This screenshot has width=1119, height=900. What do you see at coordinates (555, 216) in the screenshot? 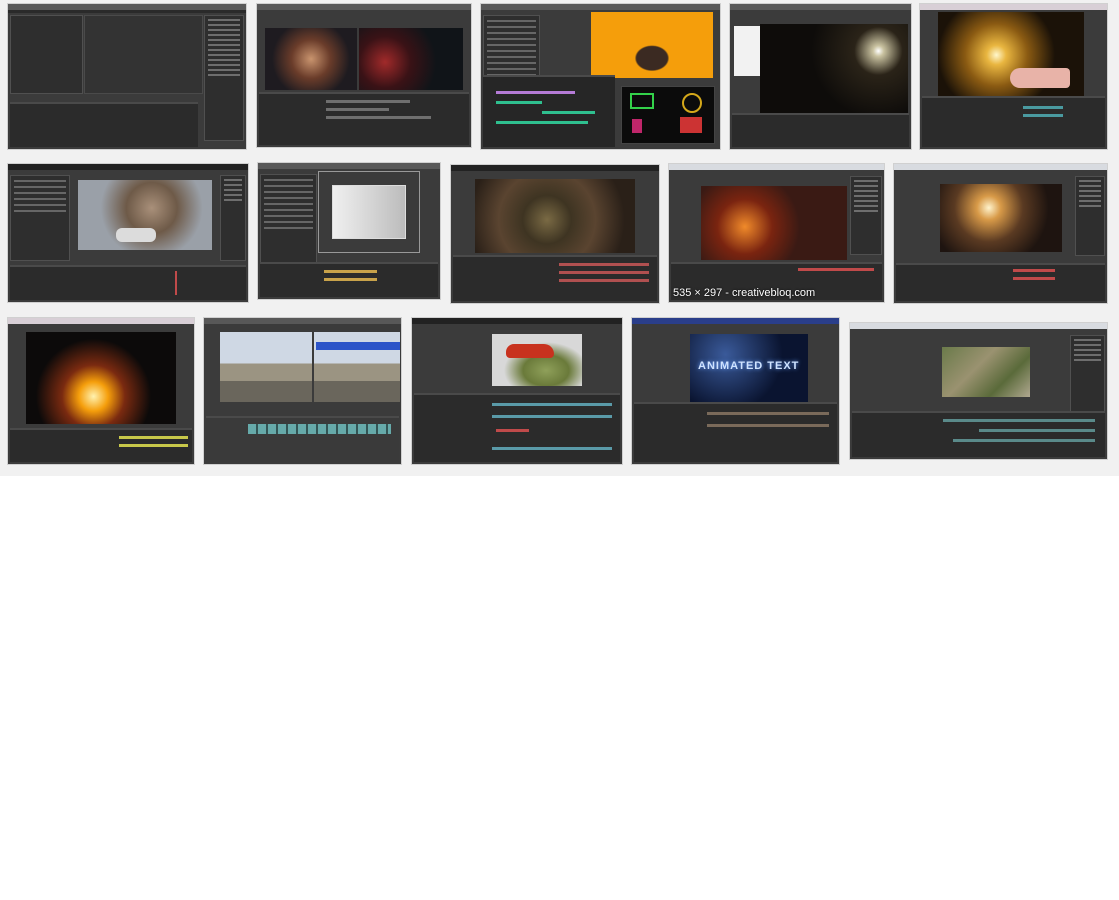
I see `grenade-image` at bounding box center [555, 216].